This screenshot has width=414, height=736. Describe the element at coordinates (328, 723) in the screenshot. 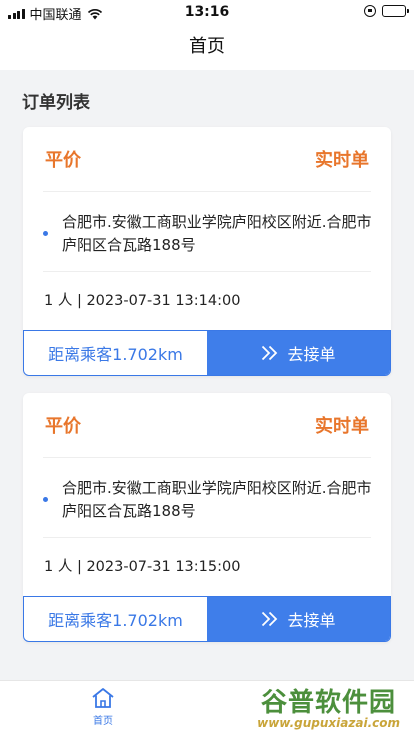

I see `watermark-url: www.gupuxiazai.com` at that location.